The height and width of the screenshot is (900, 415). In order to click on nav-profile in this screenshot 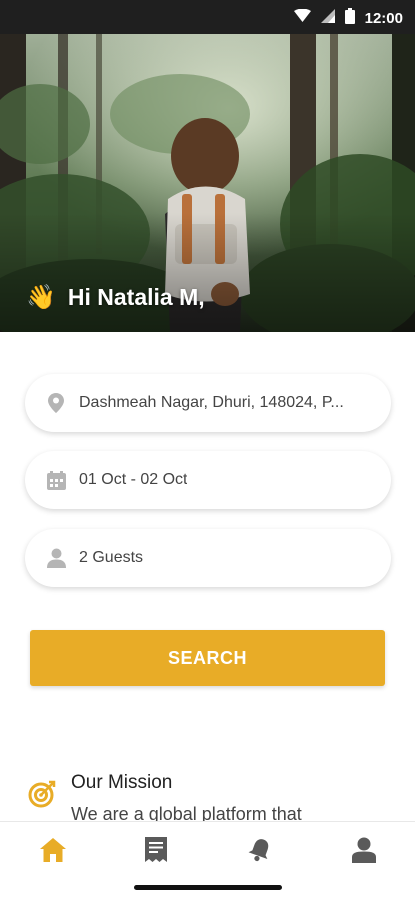, I will do `click(364, 852)`.